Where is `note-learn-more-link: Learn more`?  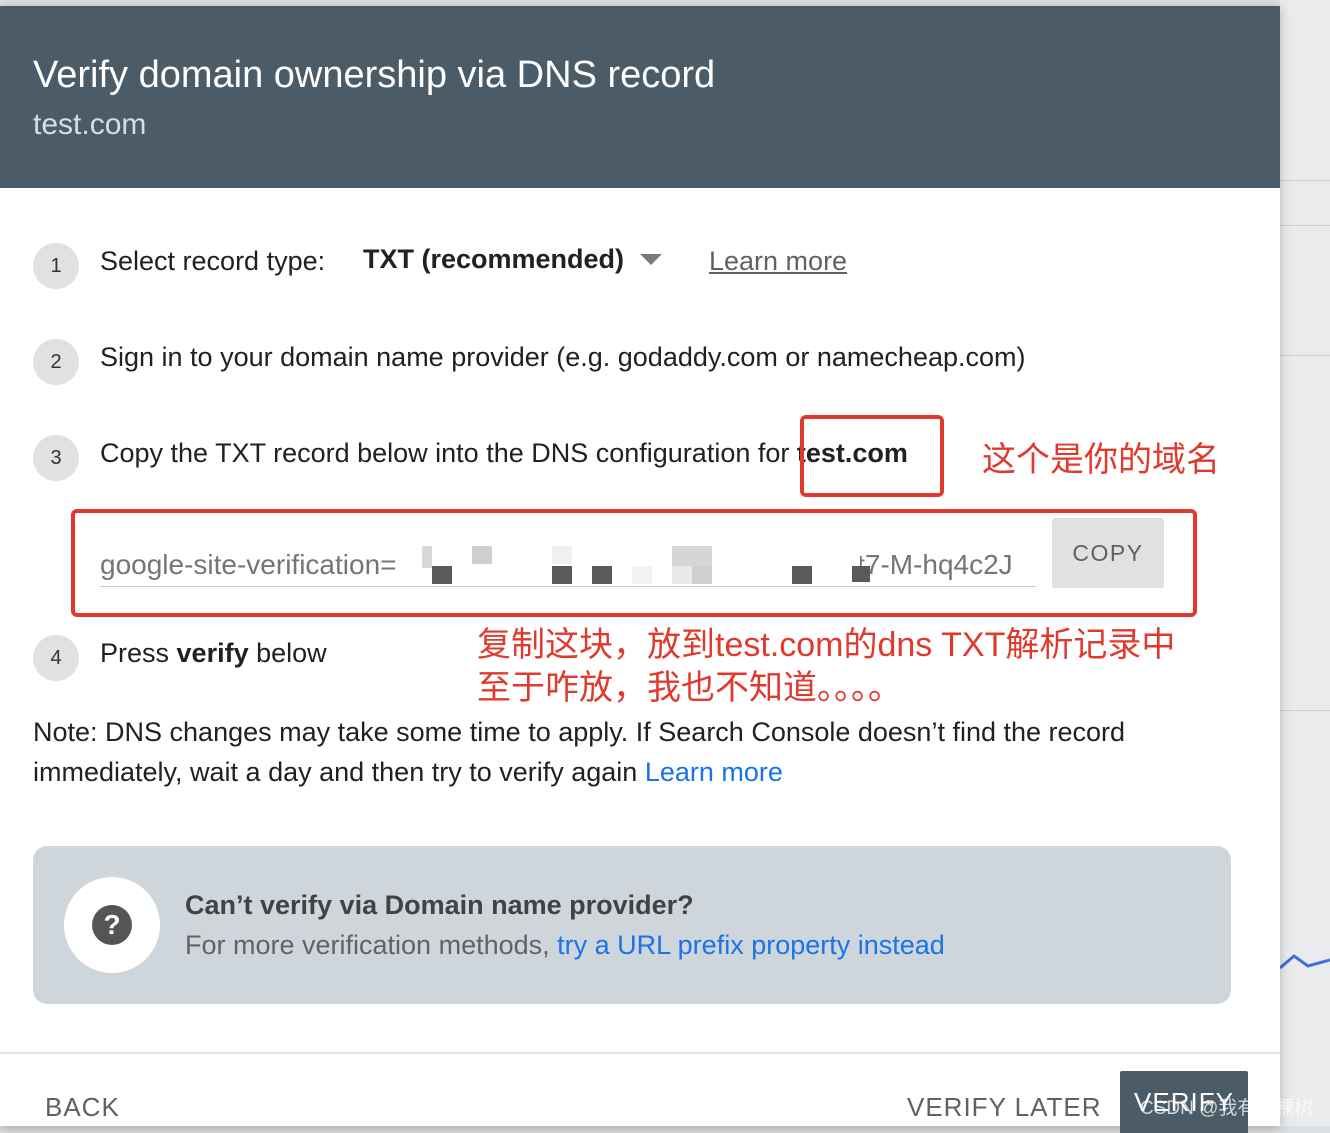 note-learn-more-link: Learn more is located at coordinates (714, 772).